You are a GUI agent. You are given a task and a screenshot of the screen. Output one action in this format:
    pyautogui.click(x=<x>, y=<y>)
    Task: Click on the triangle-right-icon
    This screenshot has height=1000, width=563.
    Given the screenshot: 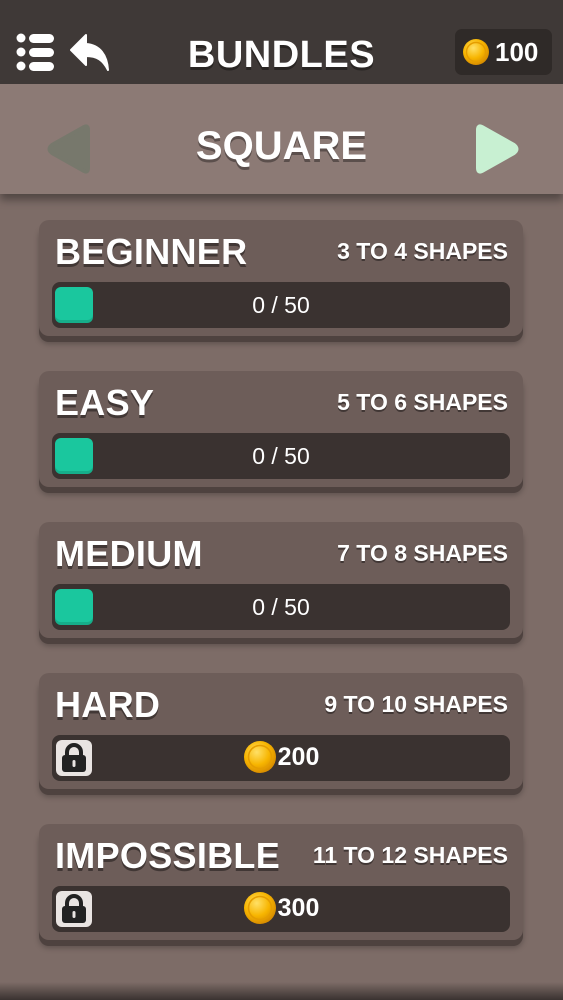 What is the action you would take?
    pyautogui.click(x=498, y=149)
    